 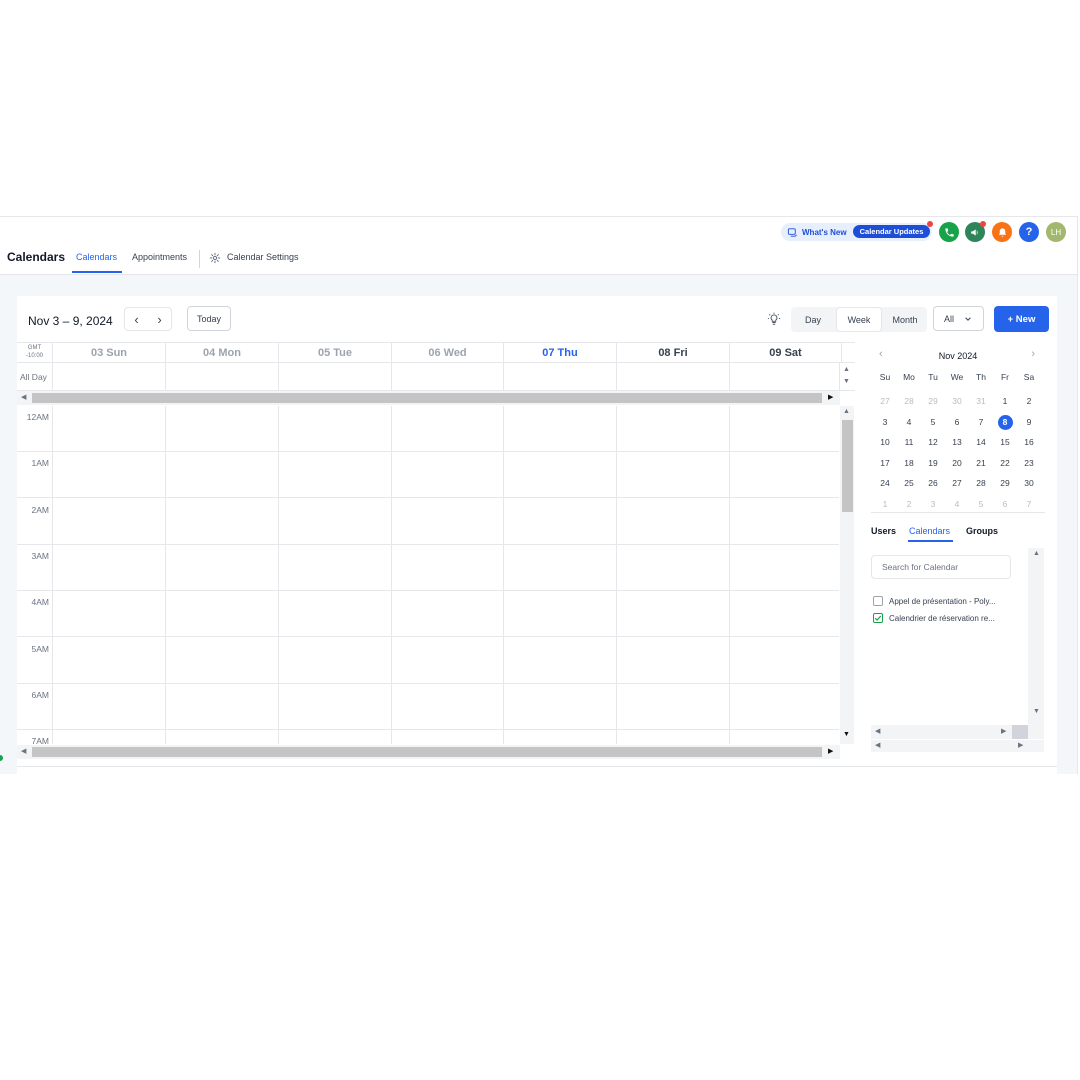 I want to click on day-header-sun: 03 Sun, so click(x=108, y=353).